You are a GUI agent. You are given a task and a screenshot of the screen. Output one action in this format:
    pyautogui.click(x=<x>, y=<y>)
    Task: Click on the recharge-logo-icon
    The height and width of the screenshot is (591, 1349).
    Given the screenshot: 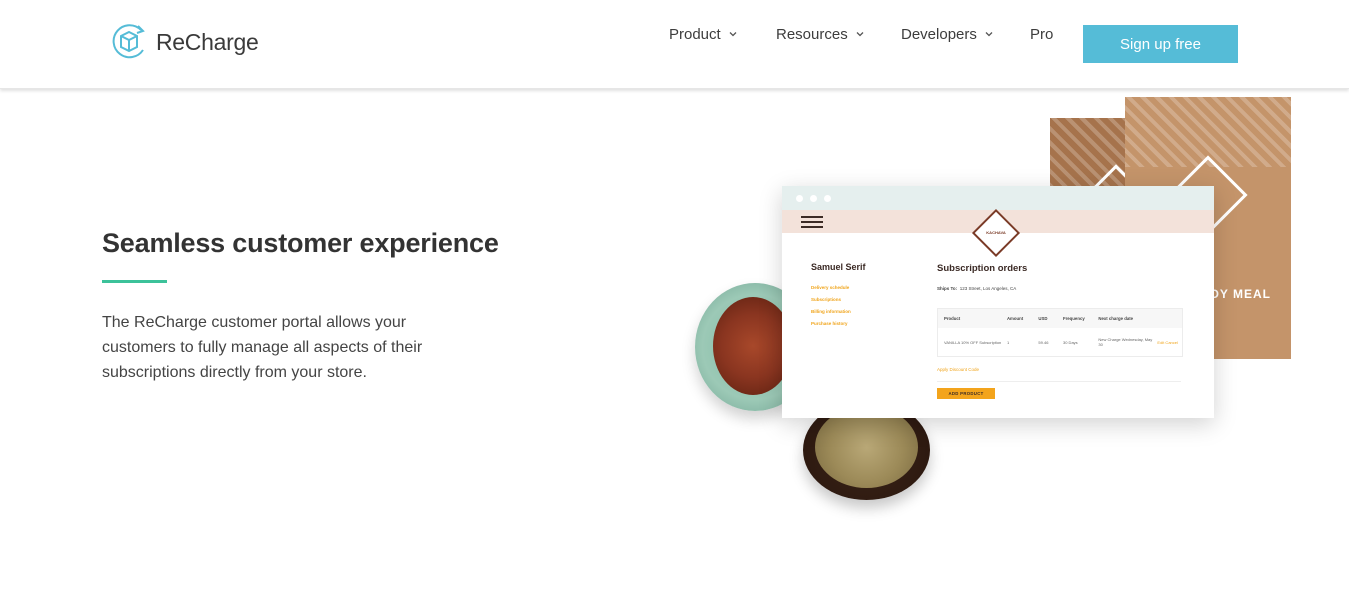 What is the action you would take?
    pyautogui.click(x=128, y=41)
    